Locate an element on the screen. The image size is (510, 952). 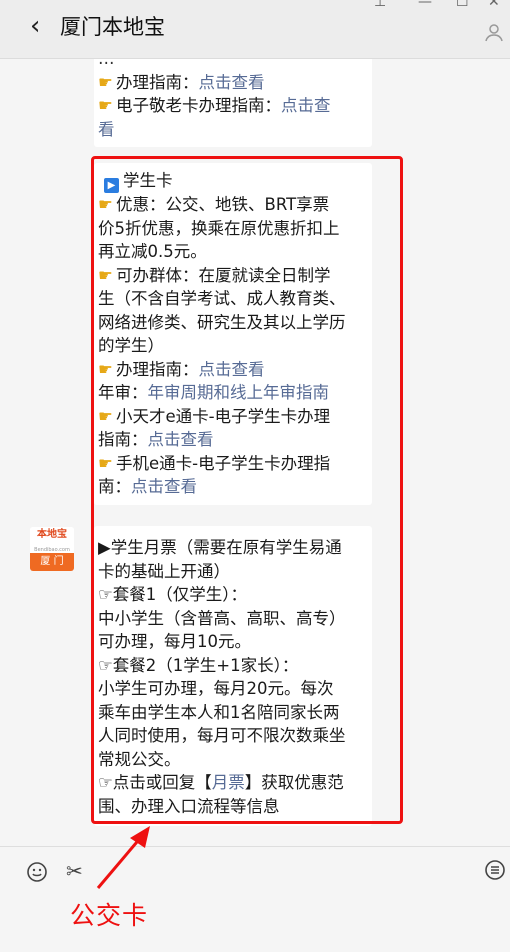
maximize-icon: ☐ is located at coordinates (462, 5).